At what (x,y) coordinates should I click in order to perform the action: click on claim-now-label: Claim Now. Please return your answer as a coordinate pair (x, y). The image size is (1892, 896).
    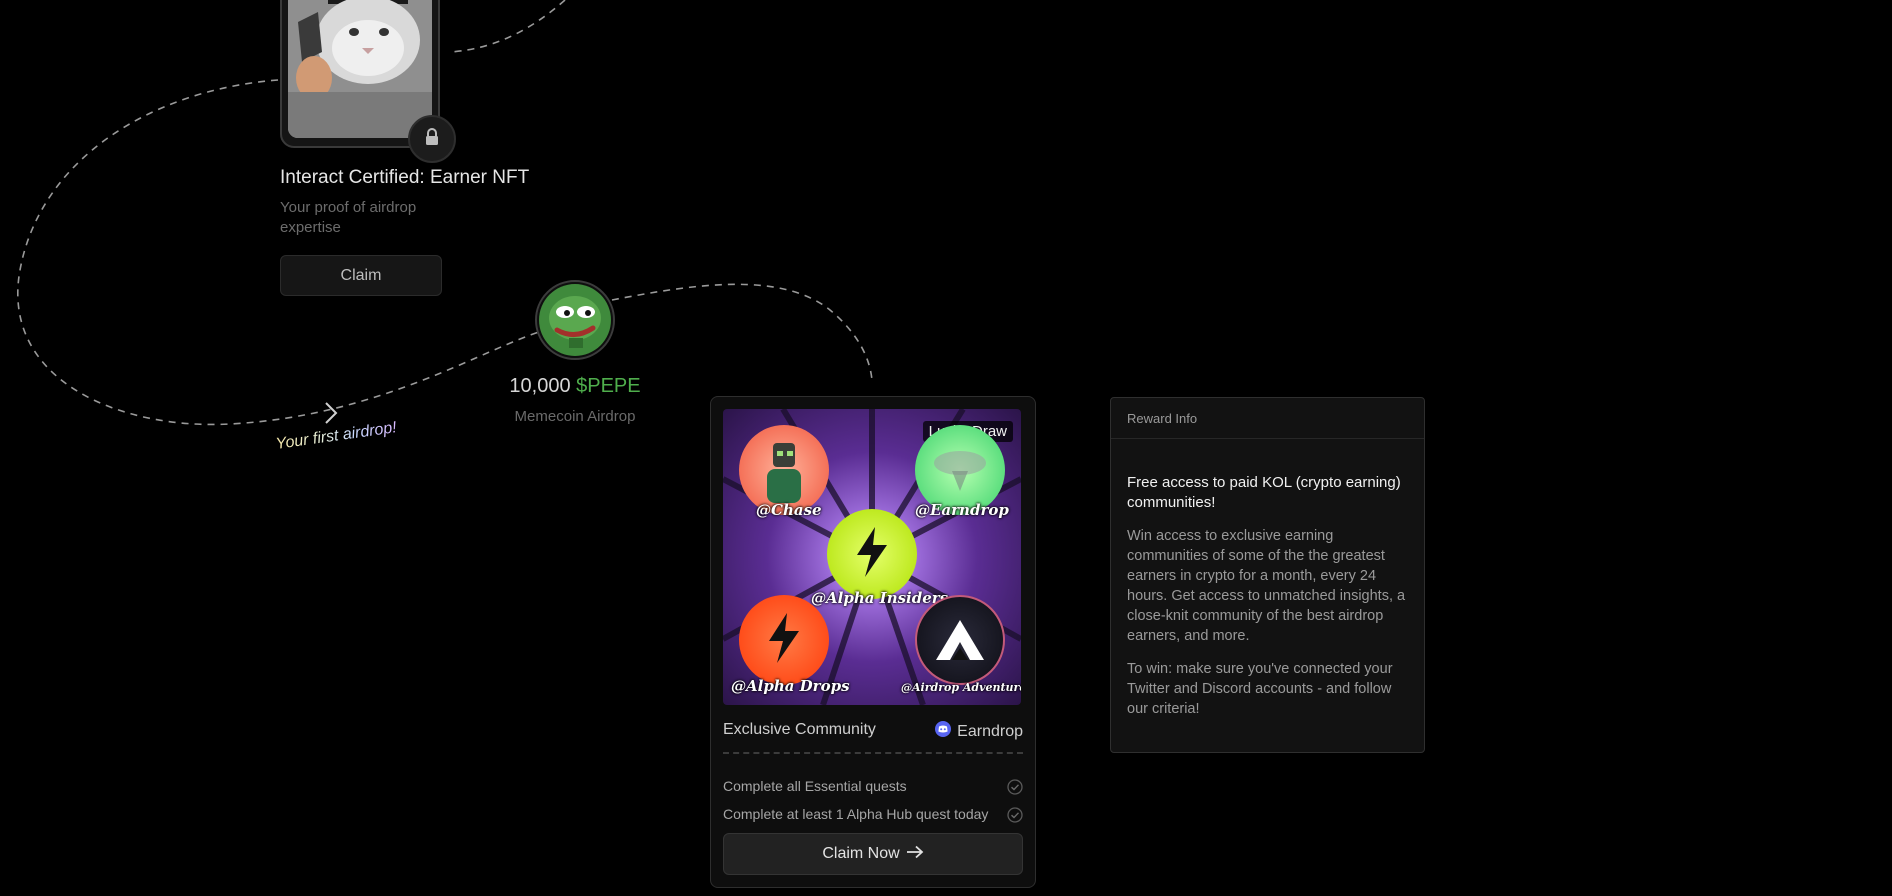
    Looking at the image, I should click on (861, 853).